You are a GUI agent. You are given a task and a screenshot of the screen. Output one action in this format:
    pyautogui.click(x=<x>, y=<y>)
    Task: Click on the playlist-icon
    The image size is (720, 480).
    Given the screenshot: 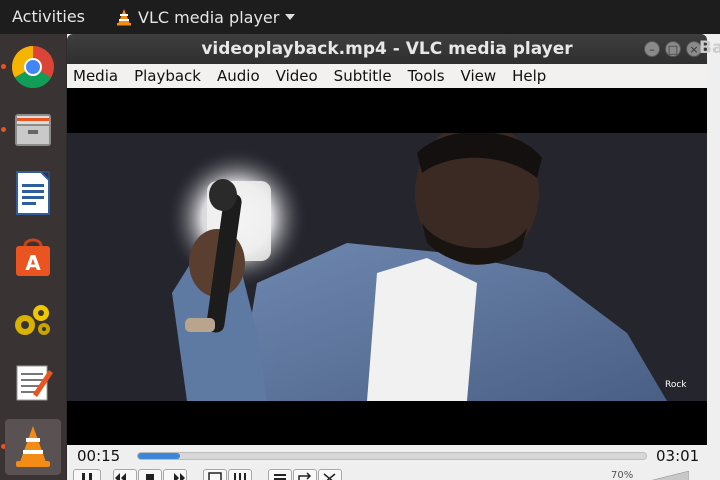 What is the action you would take?
    pyautogui.click(x=280, y=477)
    